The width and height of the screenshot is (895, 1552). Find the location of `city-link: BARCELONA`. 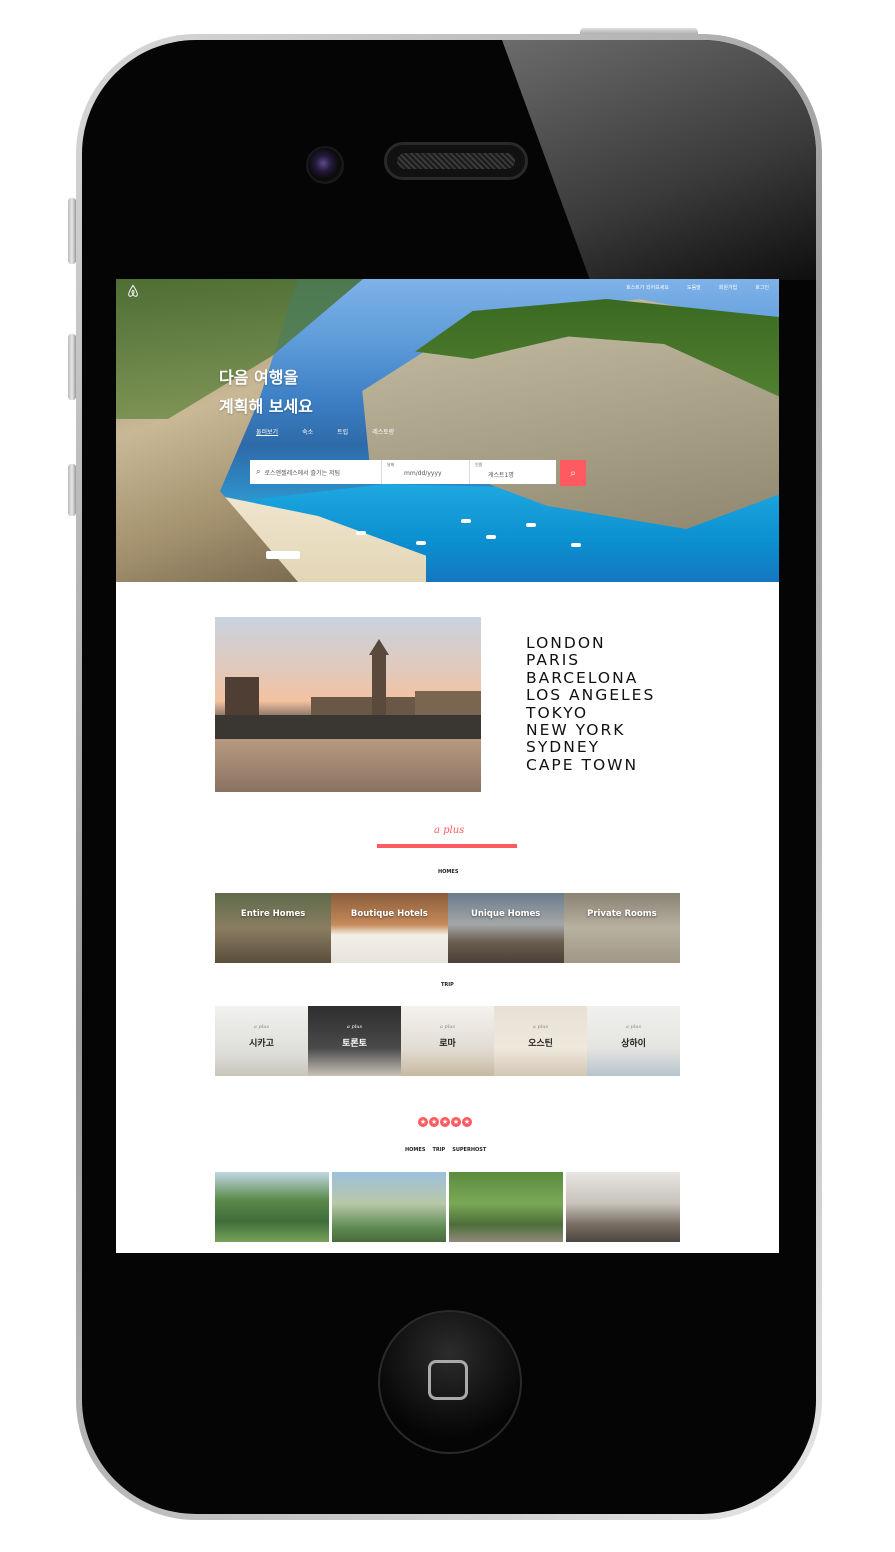

city-link: BARCELONA is located at coordinates (590, 678).